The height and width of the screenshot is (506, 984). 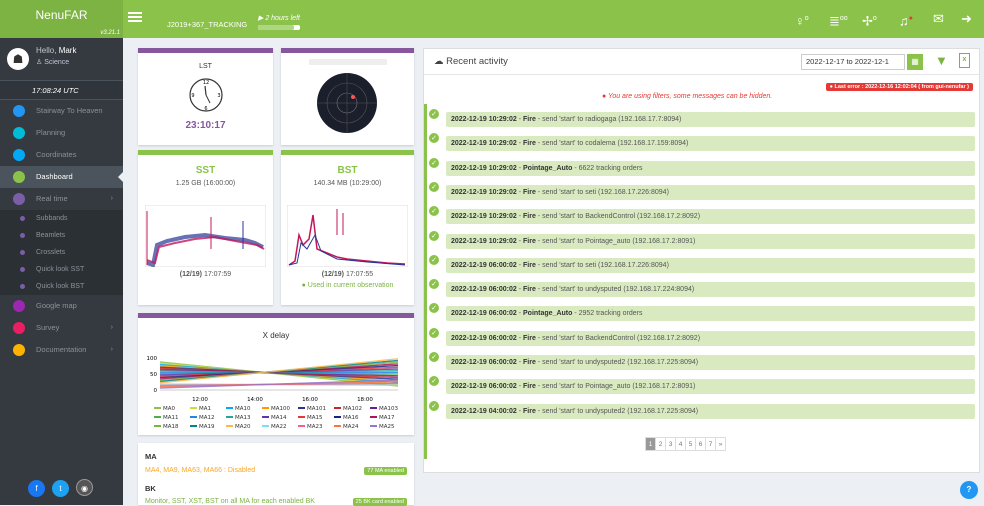 I want to click on sidebar-item-label: Coordinates, so click(x=56, y=154).